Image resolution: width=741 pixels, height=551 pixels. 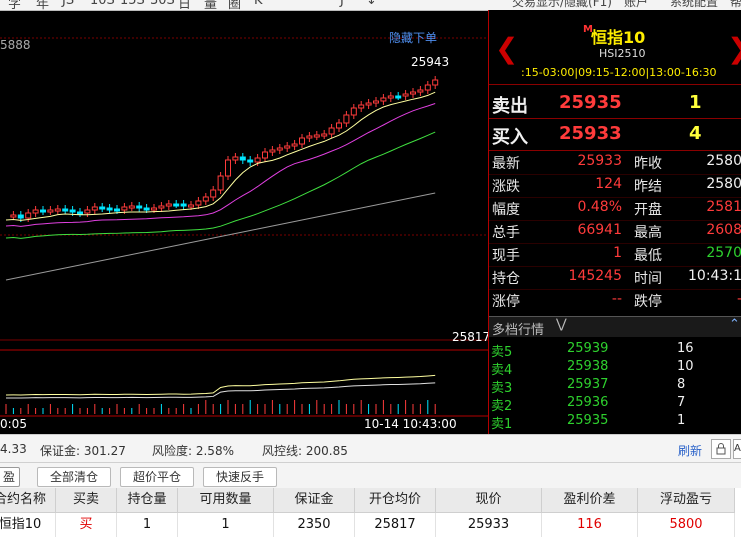 I want to click on toolbar-trade-toggle: 交易显示/隐藏(F1), so click(x=562, y=5).